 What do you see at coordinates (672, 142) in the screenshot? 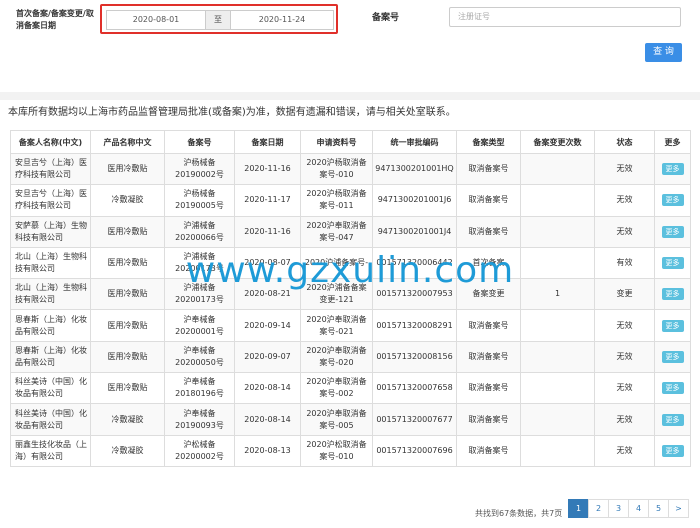
I see `column-header-more: 更多` at bounding box center [672, 142].